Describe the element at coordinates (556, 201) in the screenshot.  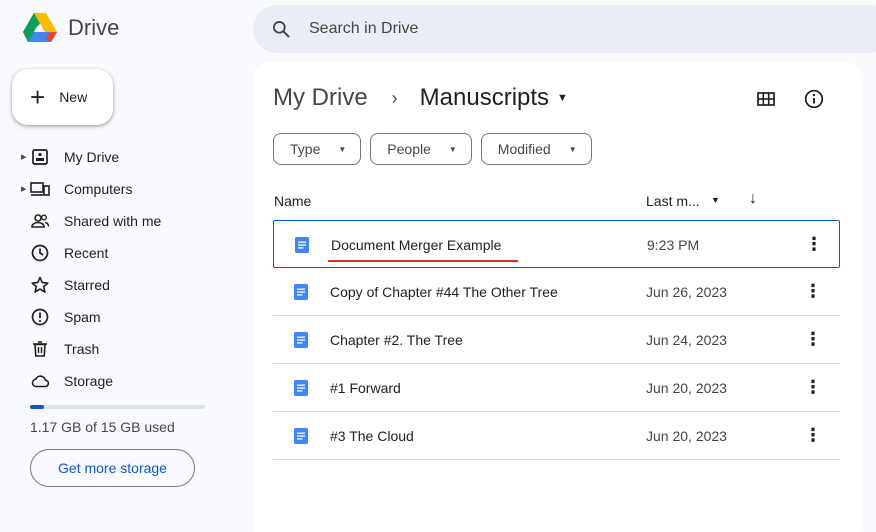
I see `file-list-header: Name Last m... ▼ ↓` at that location.